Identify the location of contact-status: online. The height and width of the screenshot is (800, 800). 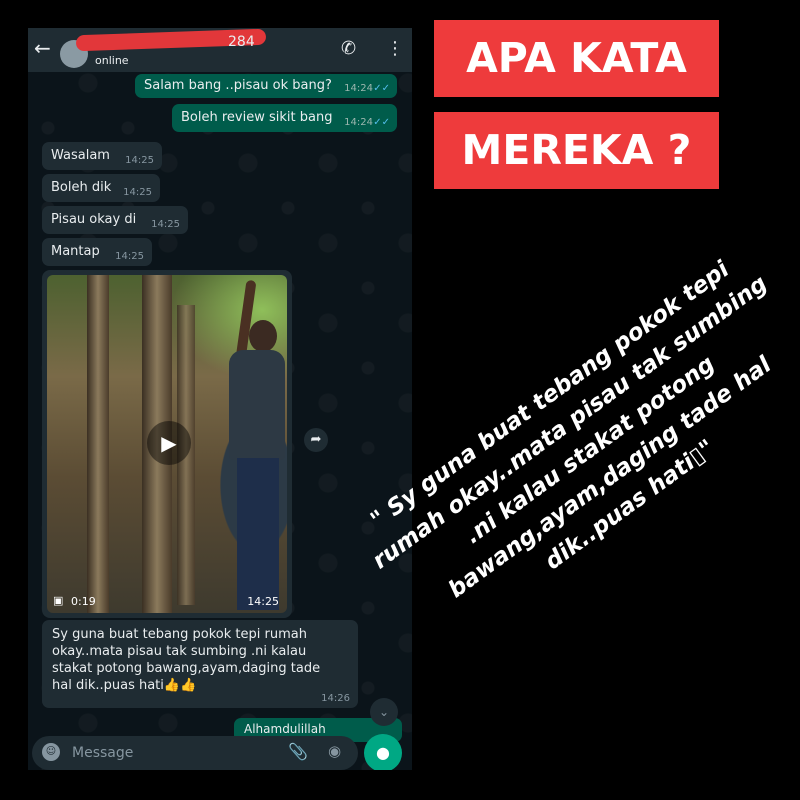
(112, 60).